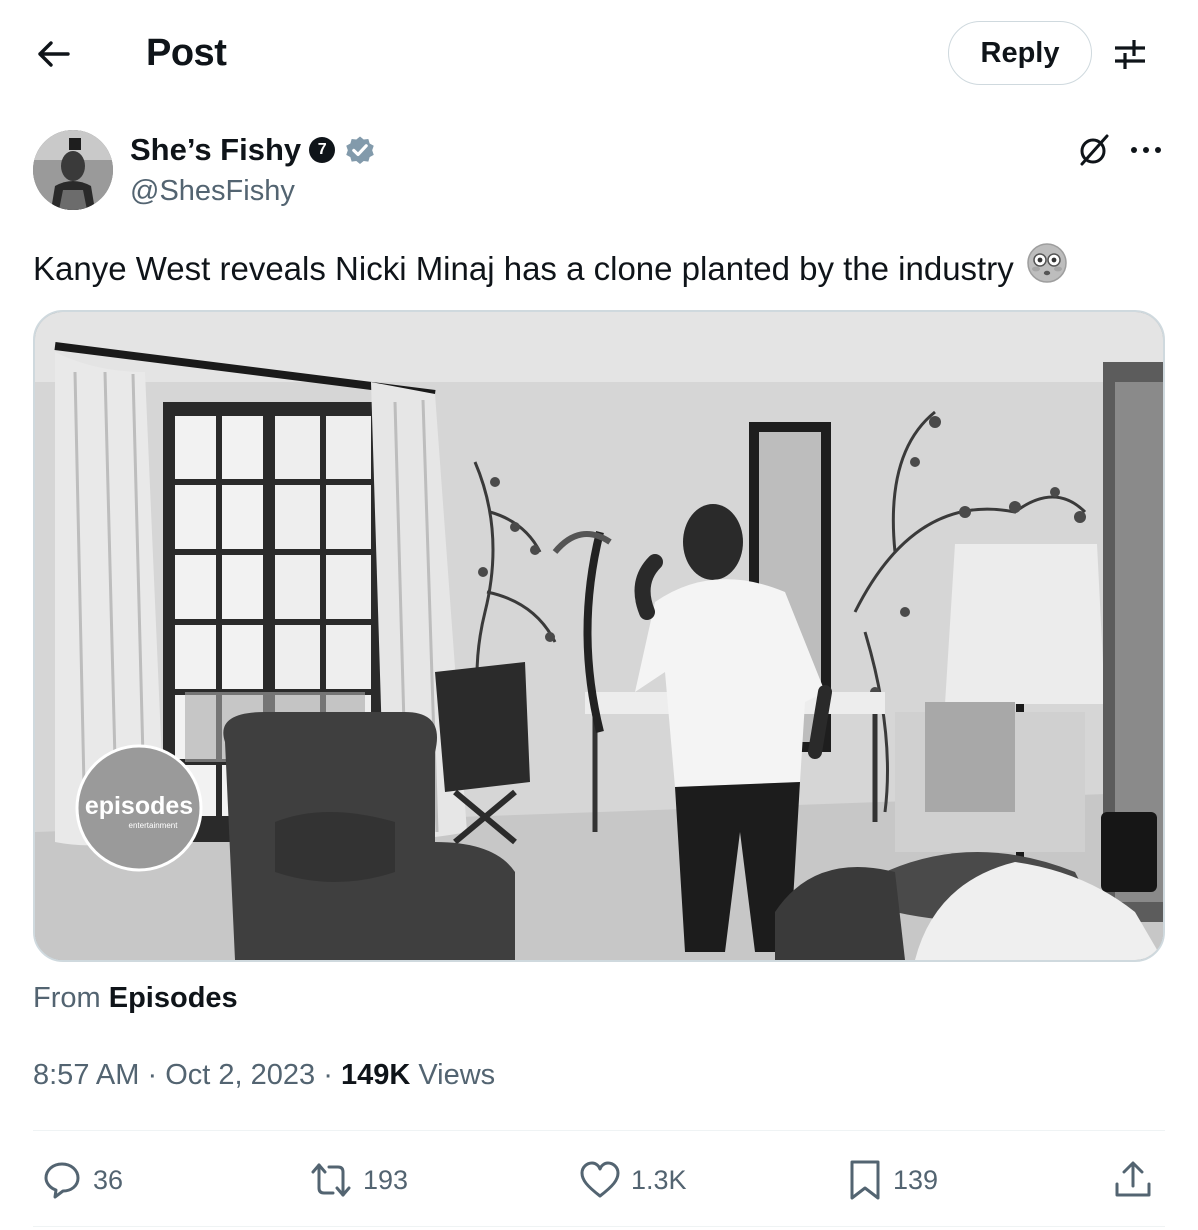 This screenshot has width=1198, height=1230. I want to click on author-avatar, so click(73, 170).